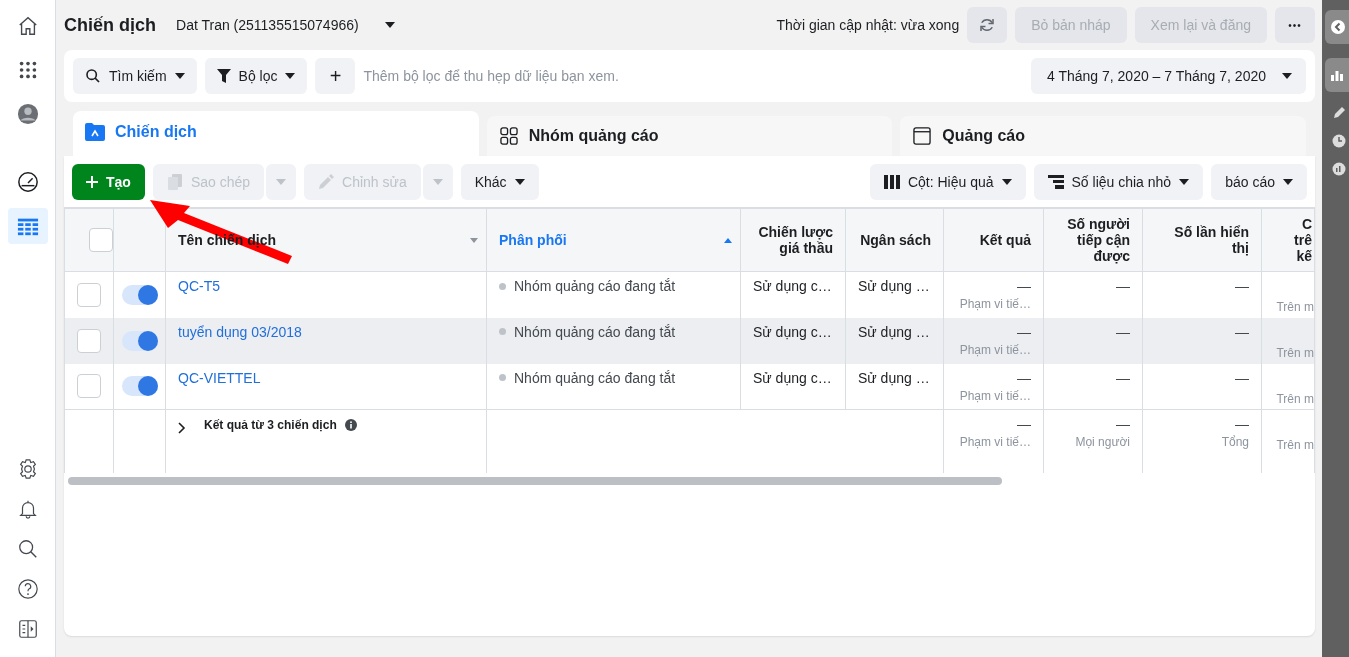  What do you see at coordinates (1234, 442) in the screenshot?
I see `cell-note: Tổng` at bounding box center [1234, 442].